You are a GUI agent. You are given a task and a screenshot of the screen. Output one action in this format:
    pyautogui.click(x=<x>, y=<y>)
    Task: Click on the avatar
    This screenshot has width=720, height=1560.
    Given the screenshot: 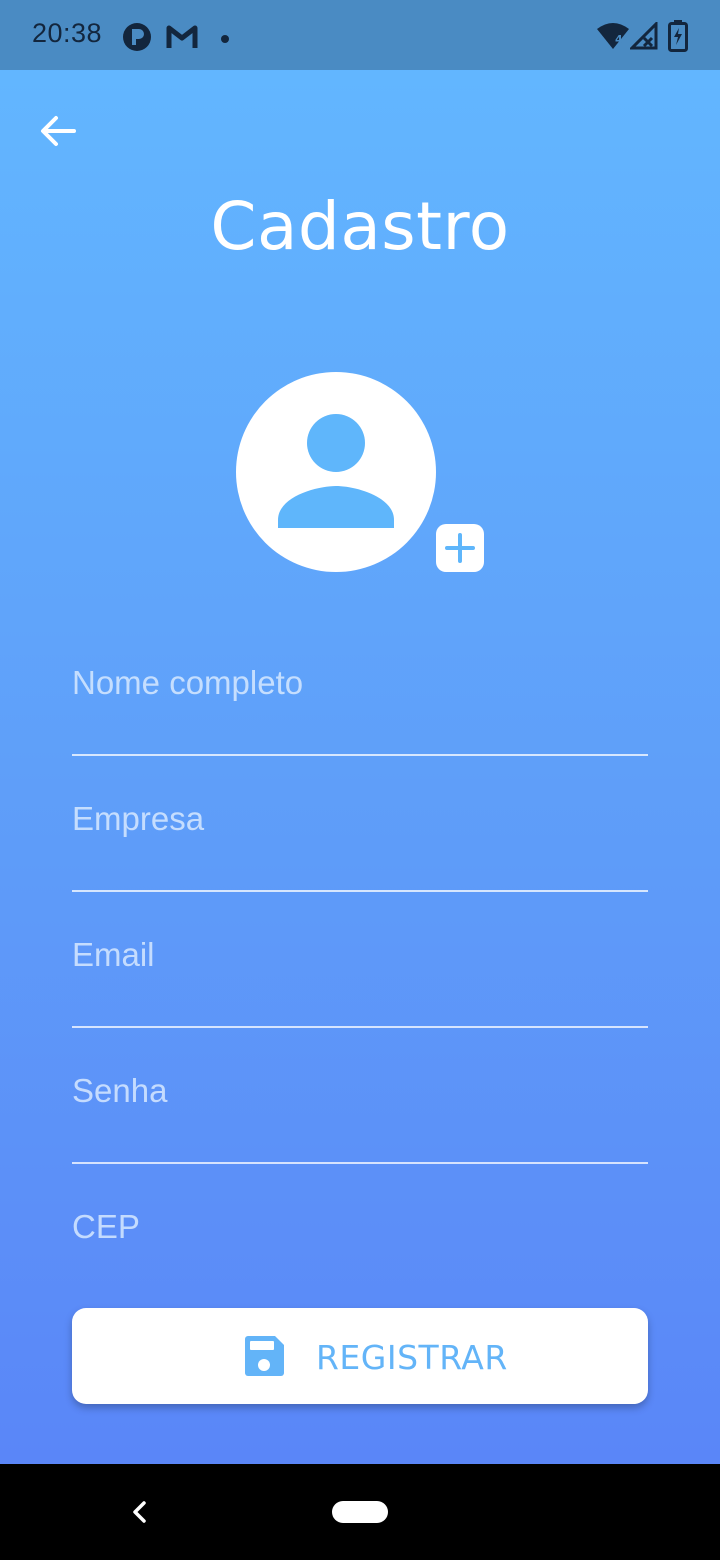 What is the action you would take?
    pyautogui.click(x=336, y=472)
    